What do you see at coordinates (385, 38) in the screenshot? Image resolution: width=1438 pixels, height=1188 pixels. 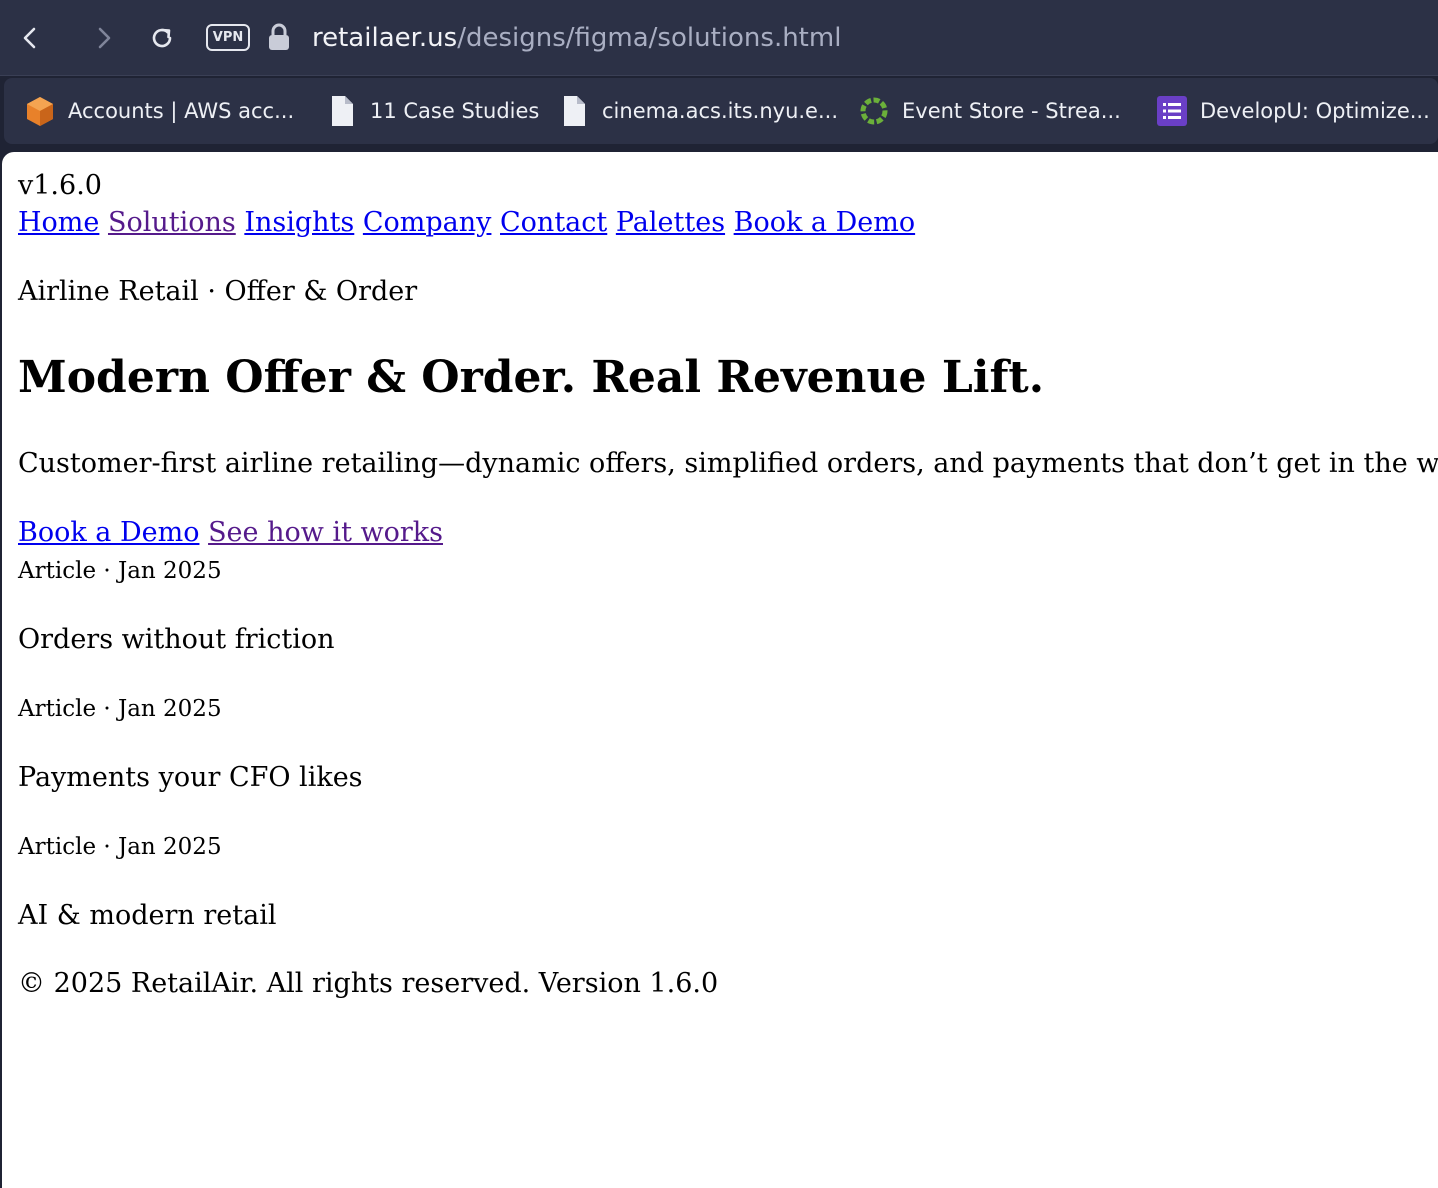 I see `url-host: retailaer.us` at bounding box center [385, 38].